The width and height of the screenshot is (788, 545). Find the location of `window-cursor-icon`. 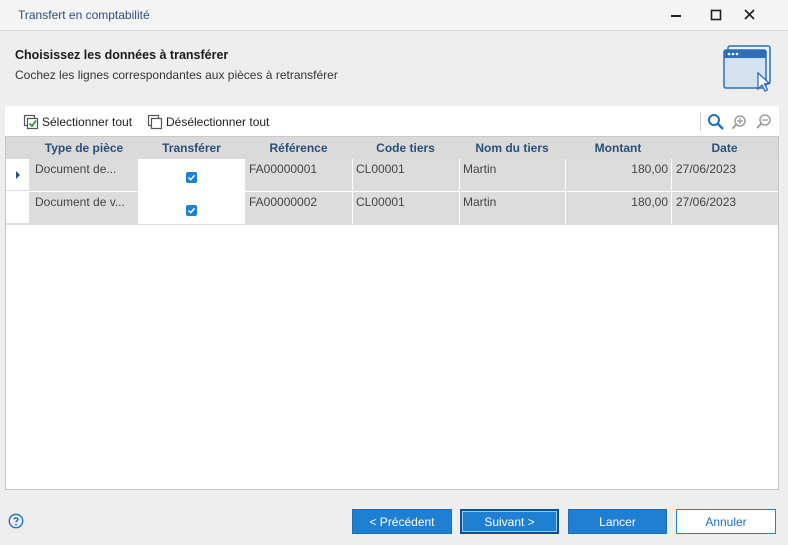

window-cursor-icon is located at coordinates (748, 68).